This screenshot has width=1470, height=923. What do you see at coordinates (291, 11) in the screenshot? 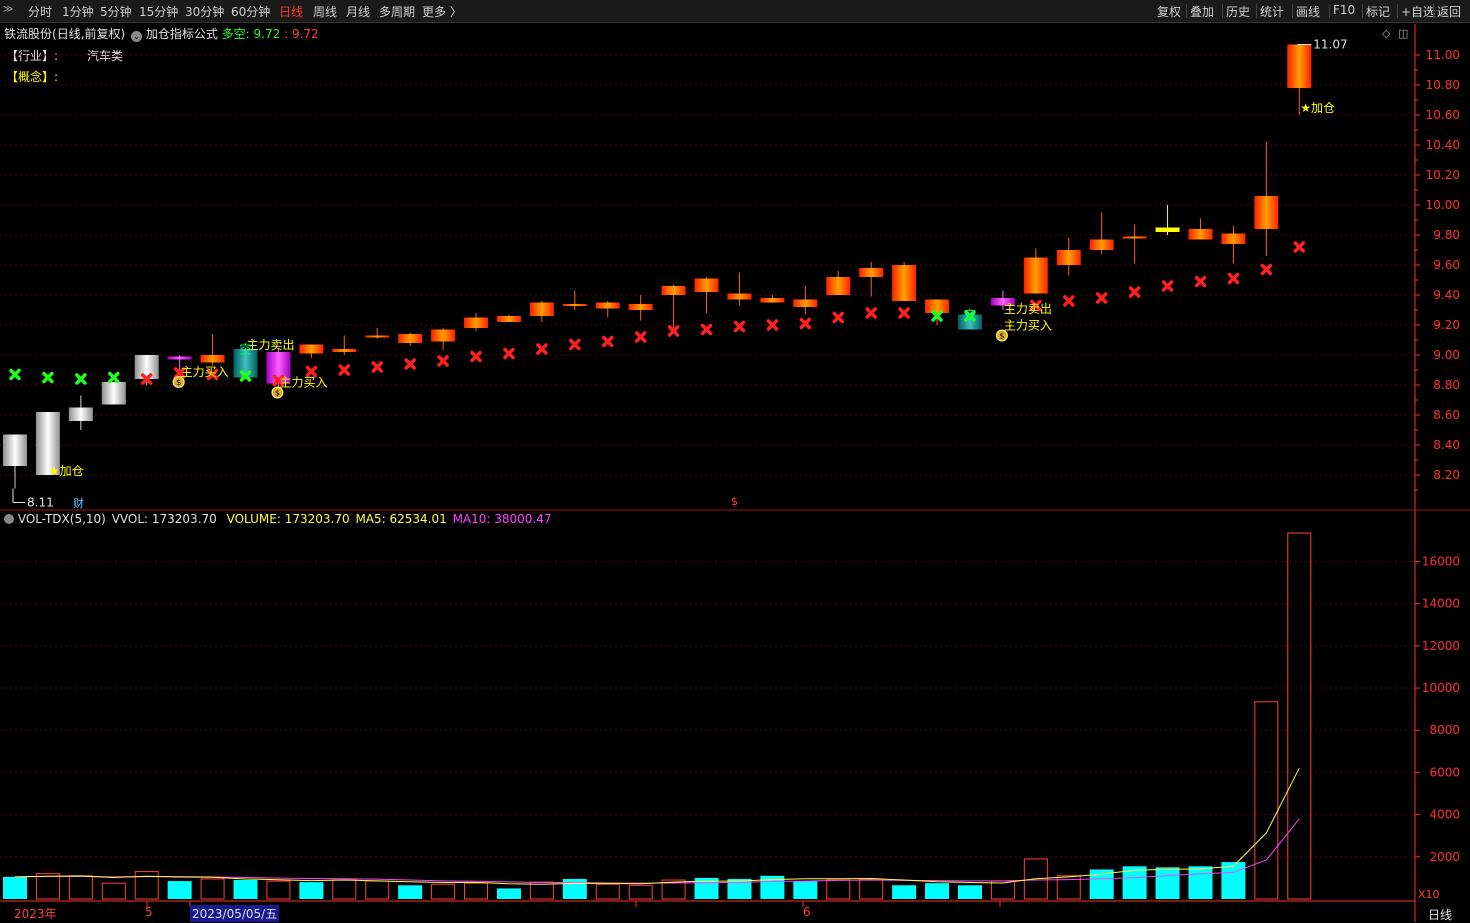
I see `period-tab-6: 日线` at bounding box center [291, 11].